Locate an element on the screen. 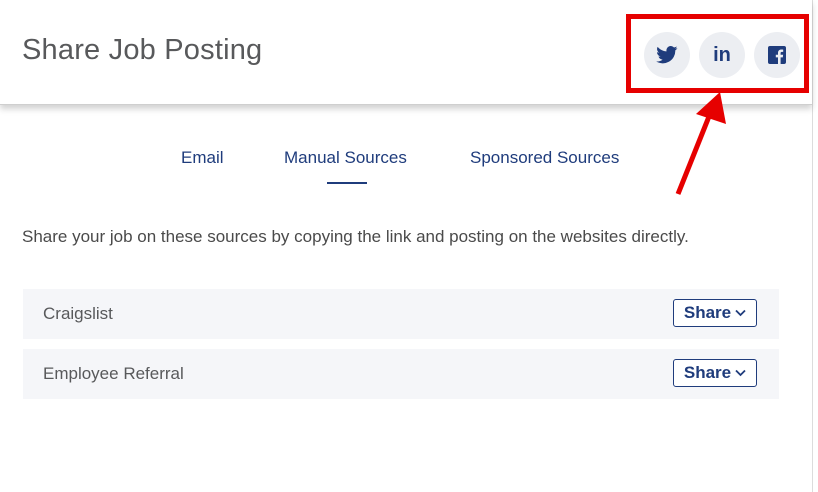  tab-email: Email is located at coordinates (202, 158).